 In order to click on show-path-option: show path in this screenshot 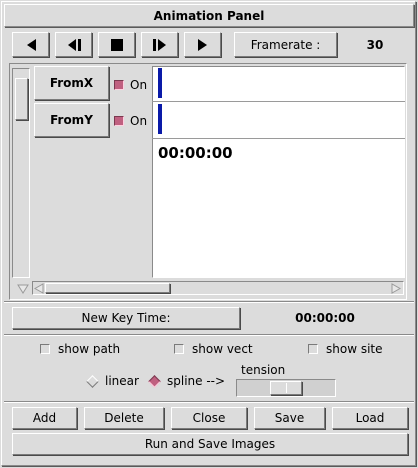, I will do `click(80, 349)`.